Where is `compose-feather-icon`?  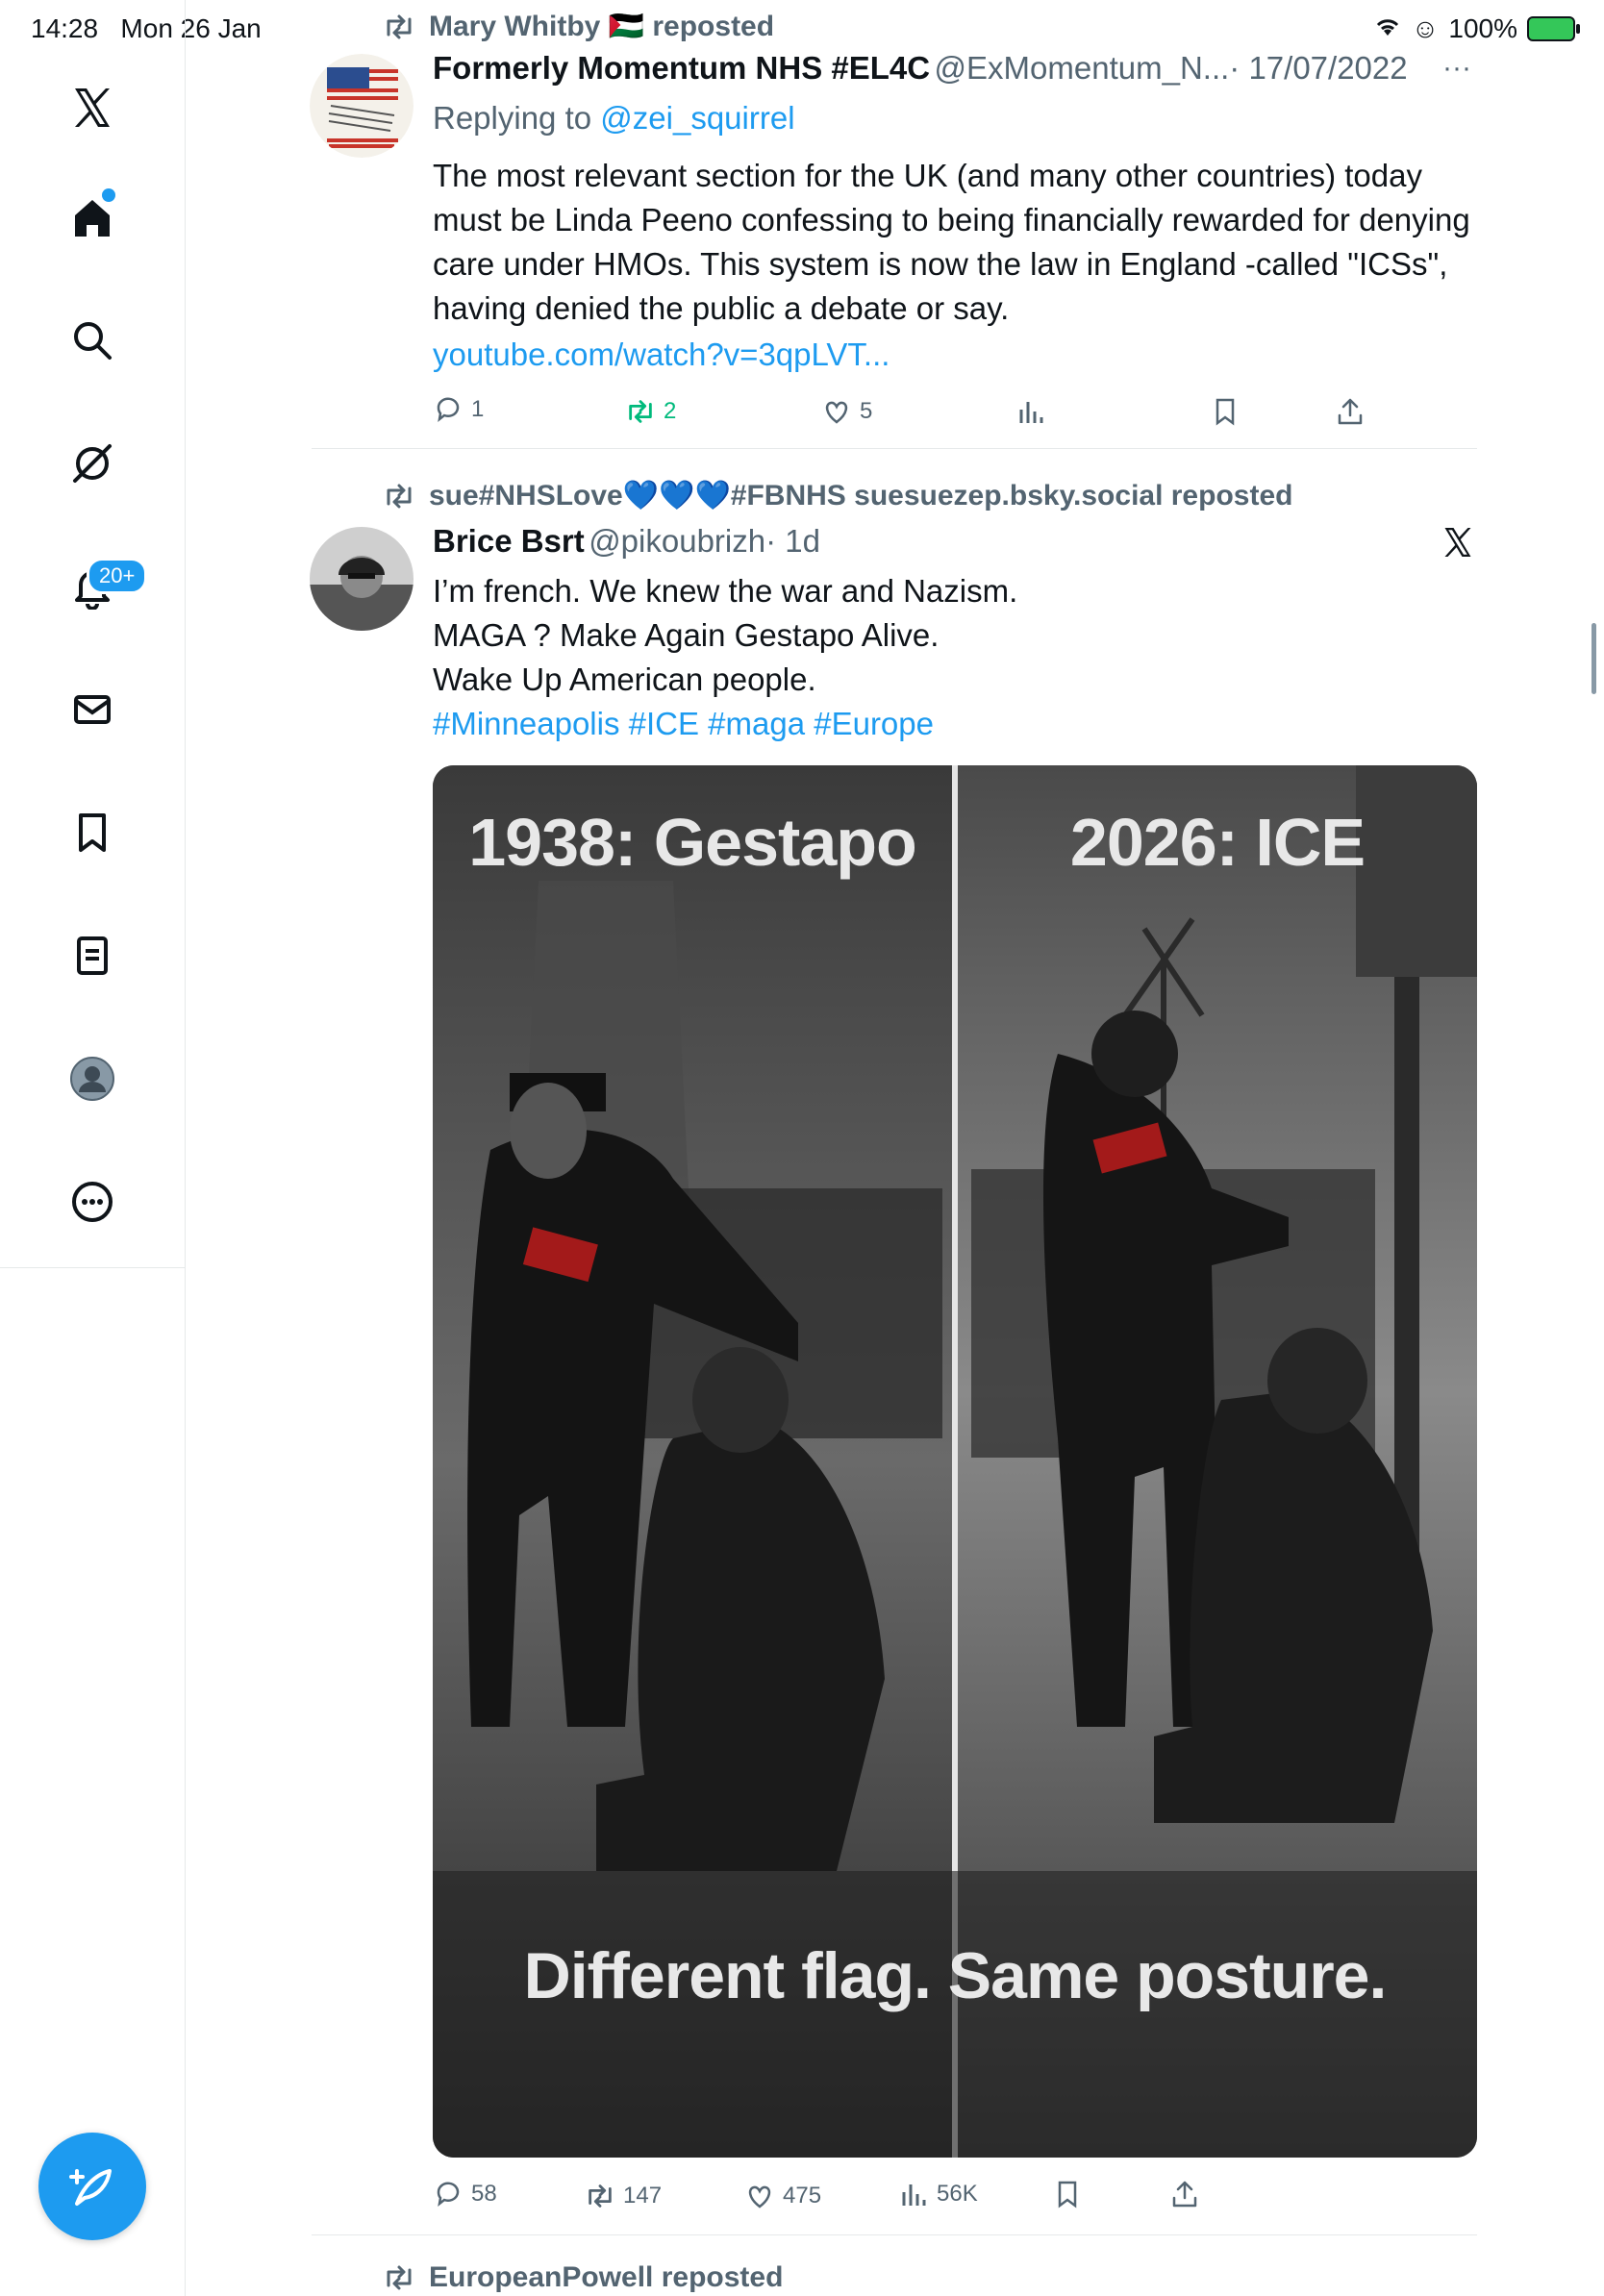
compose-feather-icon is located at coordinates (90, 2187).